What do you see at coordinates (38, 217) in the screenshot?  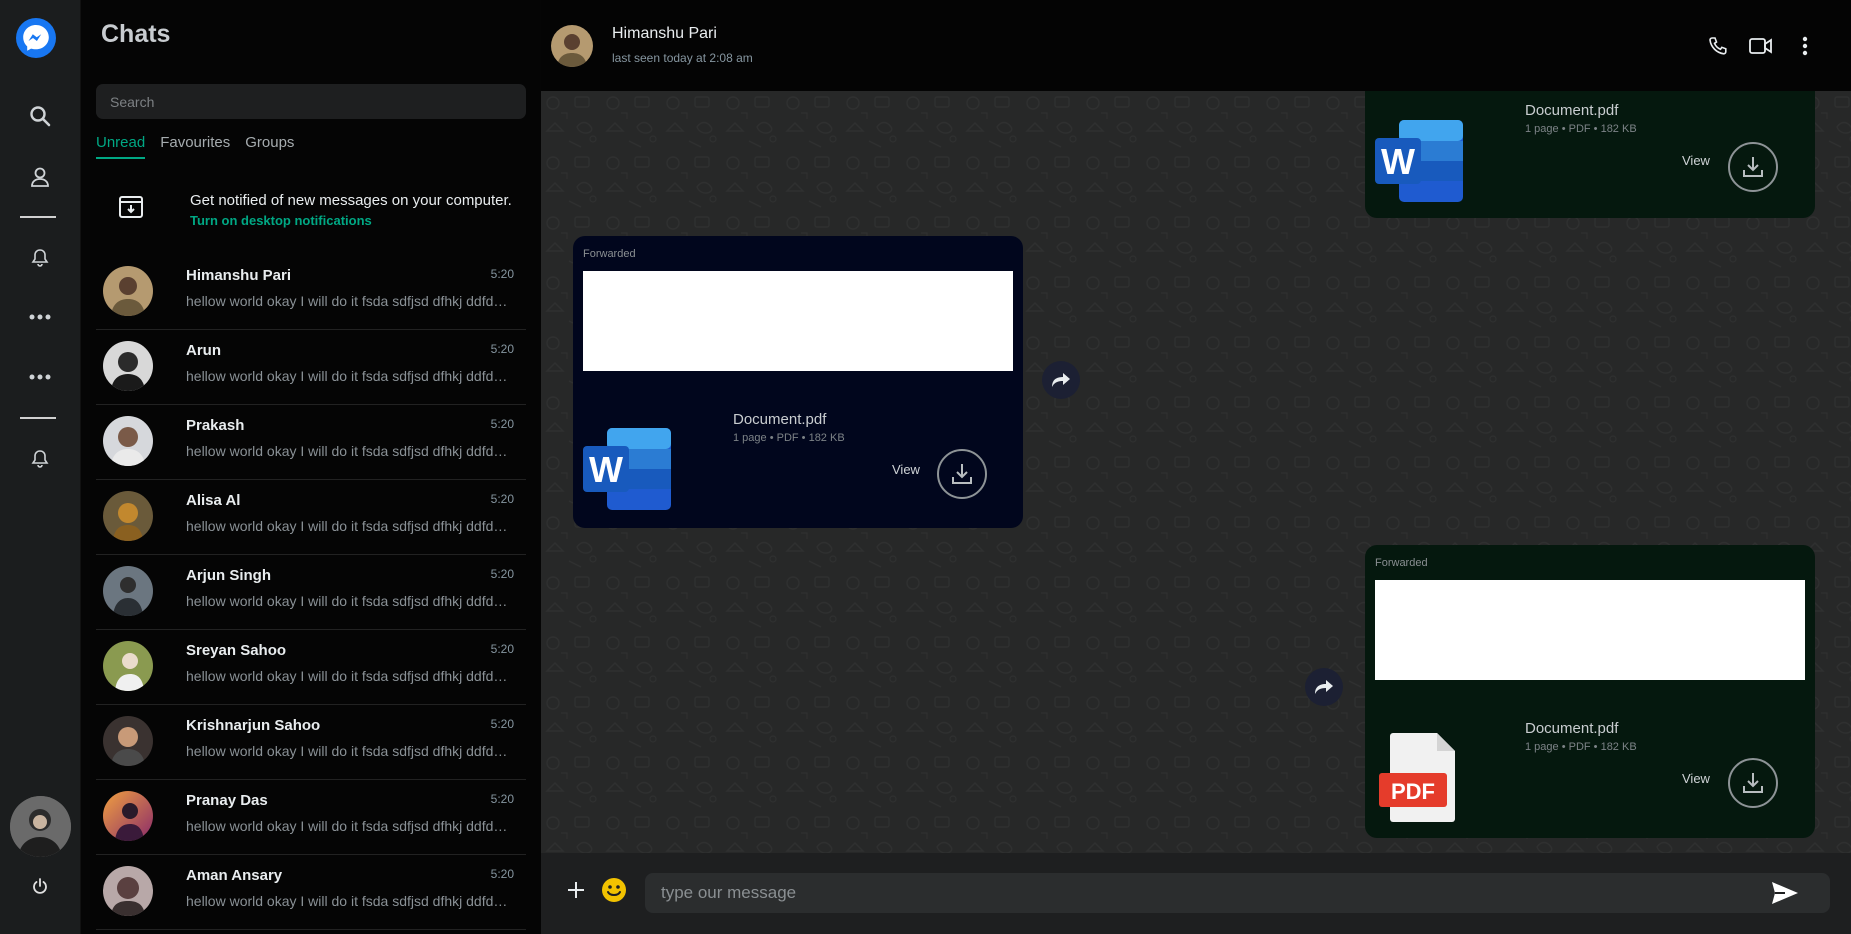 I see `rail-divider` at bounding box center [38, 217].